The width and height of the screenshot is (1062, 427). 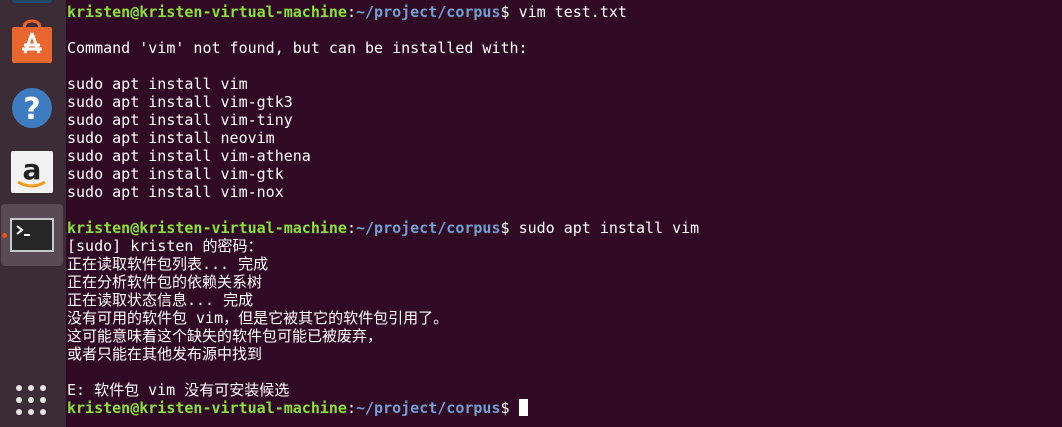 I want to click on output-line: 或者只能在其他发布源中找到, so click(x=165, y=354).